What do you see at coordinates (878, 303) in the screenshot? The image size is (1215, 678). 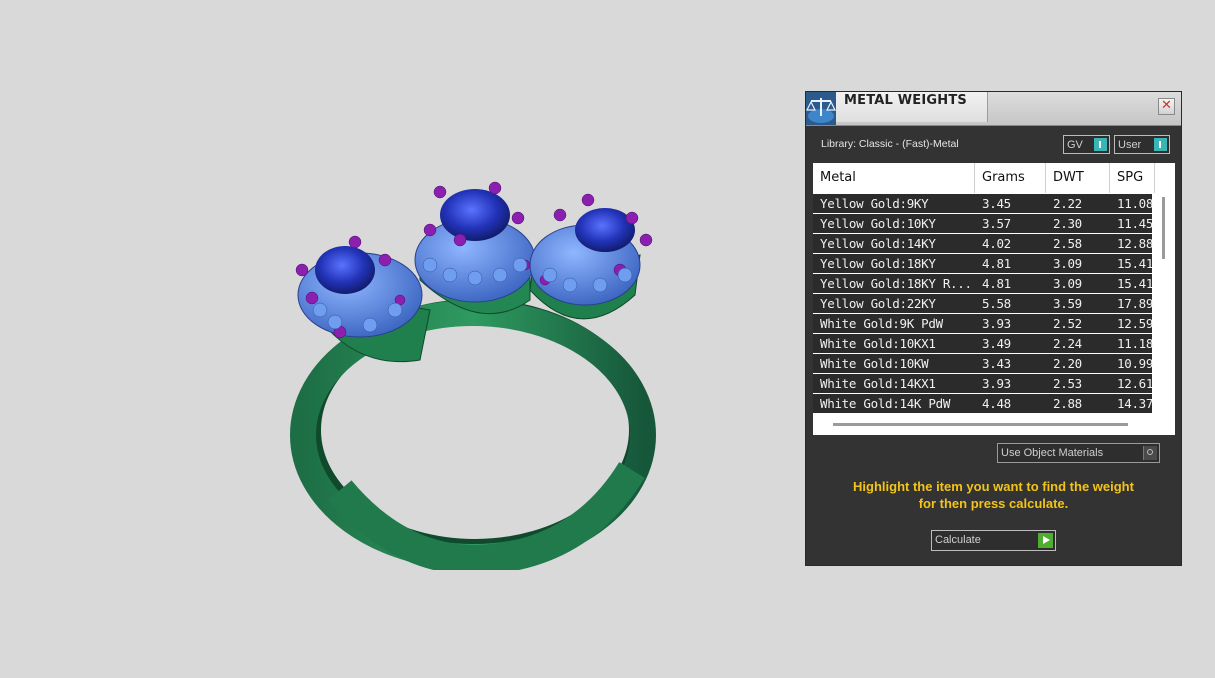 I see `metal-cell: Yellow Gold:22KY` at bounding box center [878, 303].